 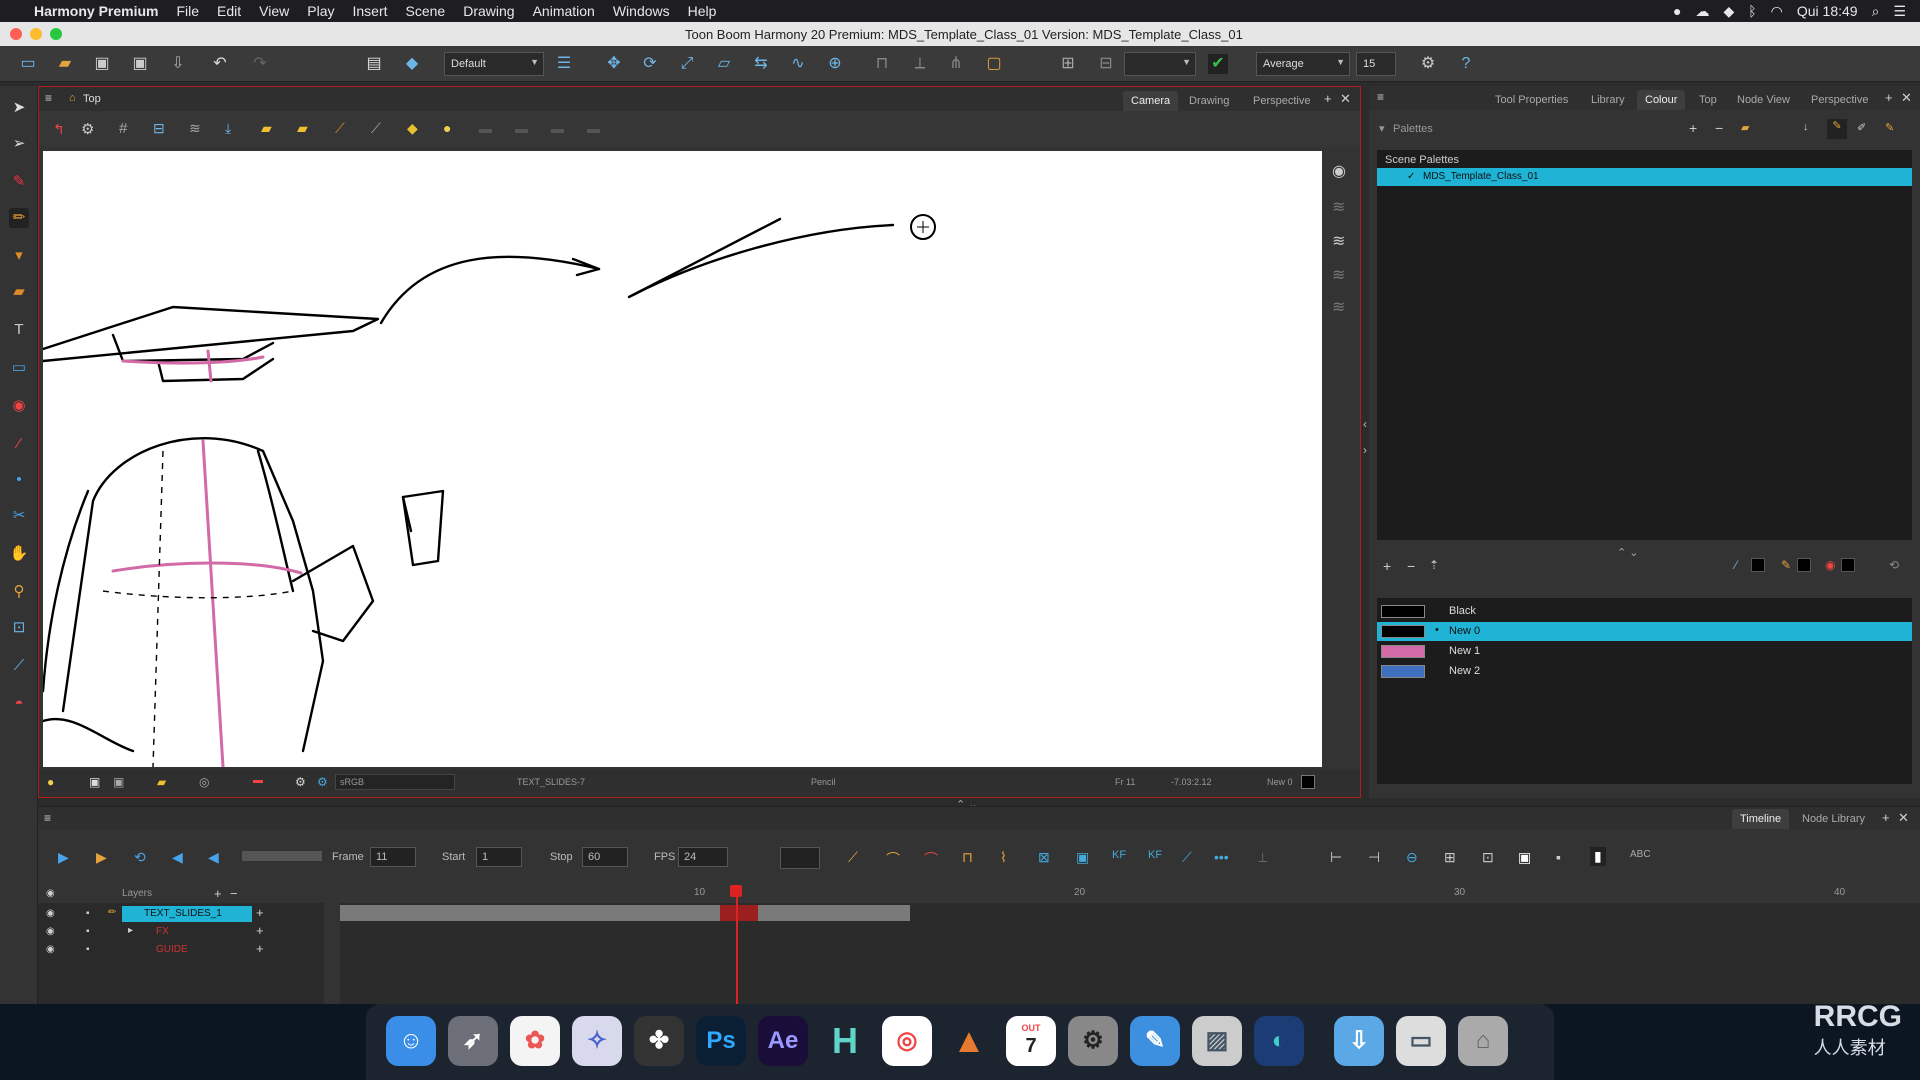 What do you see at coordinates (1338, 241) in the screenshot?
I see `layer-stack-2-icon: ≋` at bounding box center [1338, 241].